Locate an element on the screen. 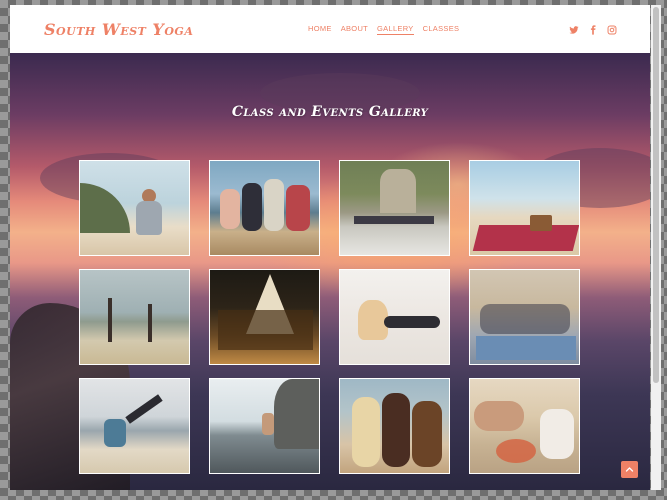 The image size is (667, 500). gallery-photo-teepee-campfire is located at coordinates (264, 317).